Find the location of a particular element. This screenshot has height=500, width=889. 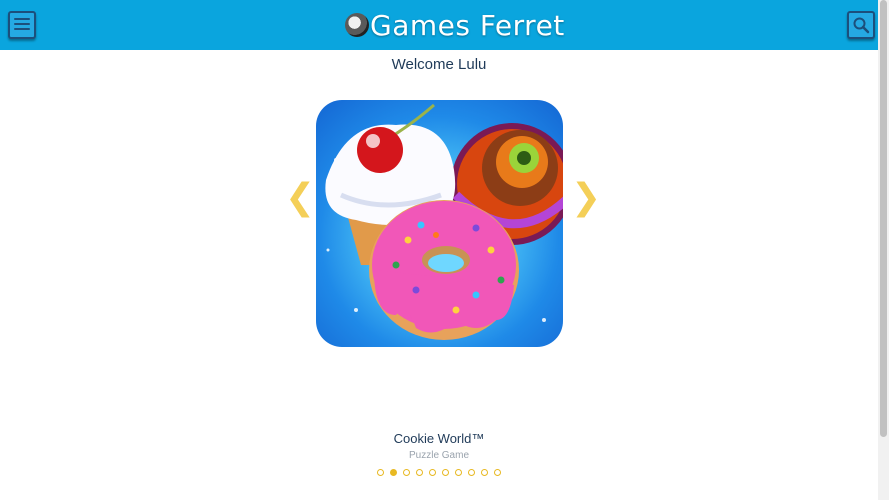

brand-logo: Games Ferret is located at coordinates (455, 25).